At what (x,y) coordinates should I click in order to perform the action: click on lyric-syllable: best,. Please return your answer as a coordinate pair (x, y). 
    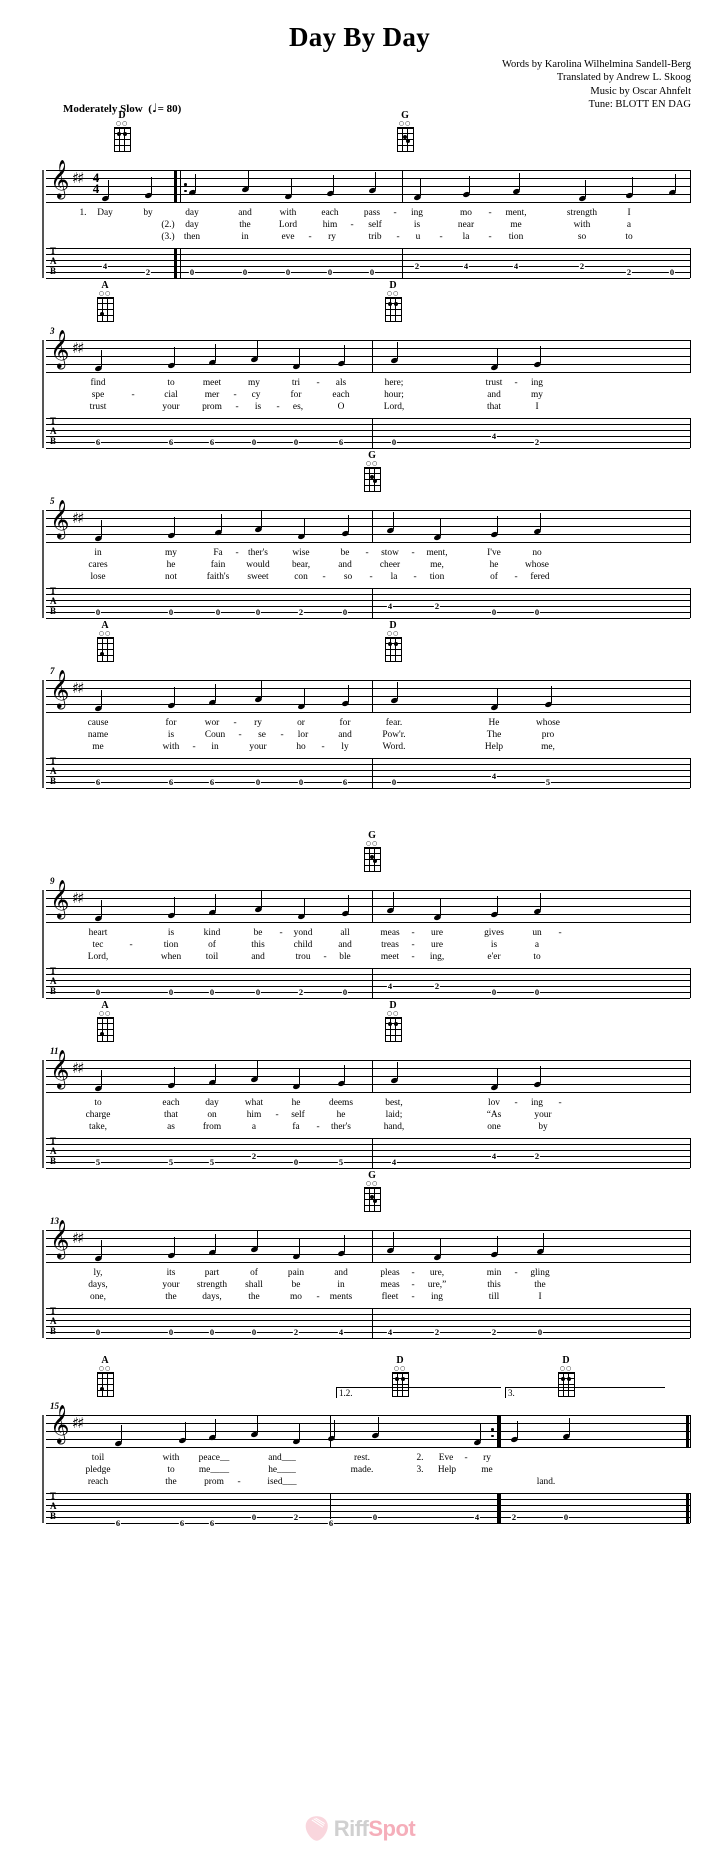
    Looking at the image, I should click on (394, 1103).